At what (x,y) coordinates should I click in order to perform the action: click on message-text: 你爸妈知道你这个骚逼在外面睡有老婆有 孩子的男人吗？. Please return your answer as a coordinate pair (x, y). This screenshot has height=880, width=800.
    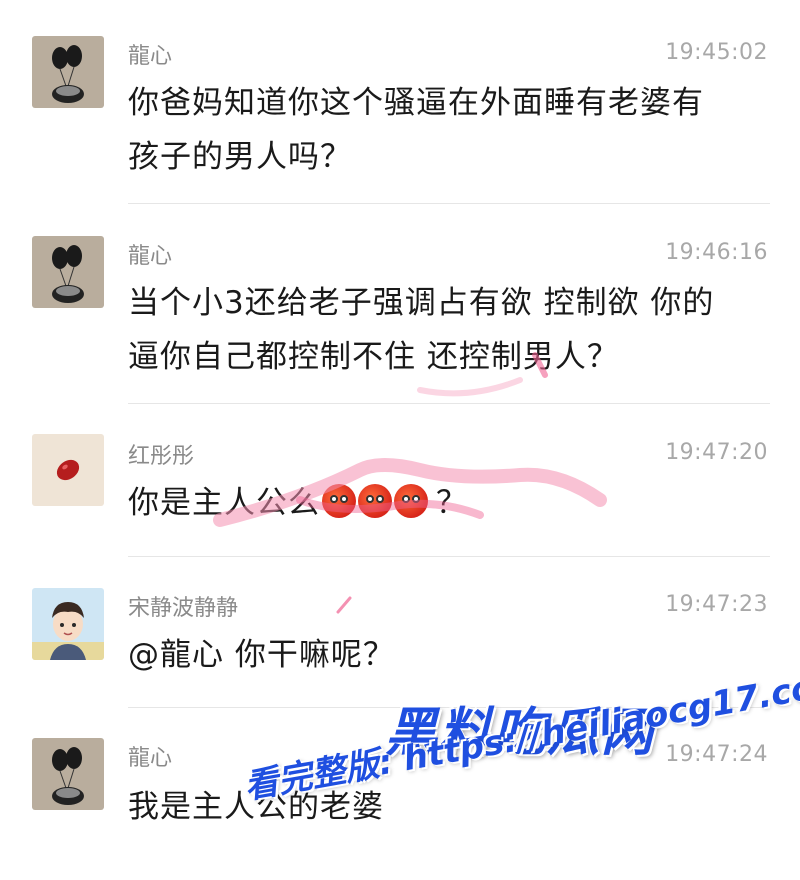
    Looking at the image, I should click on (448, 130).